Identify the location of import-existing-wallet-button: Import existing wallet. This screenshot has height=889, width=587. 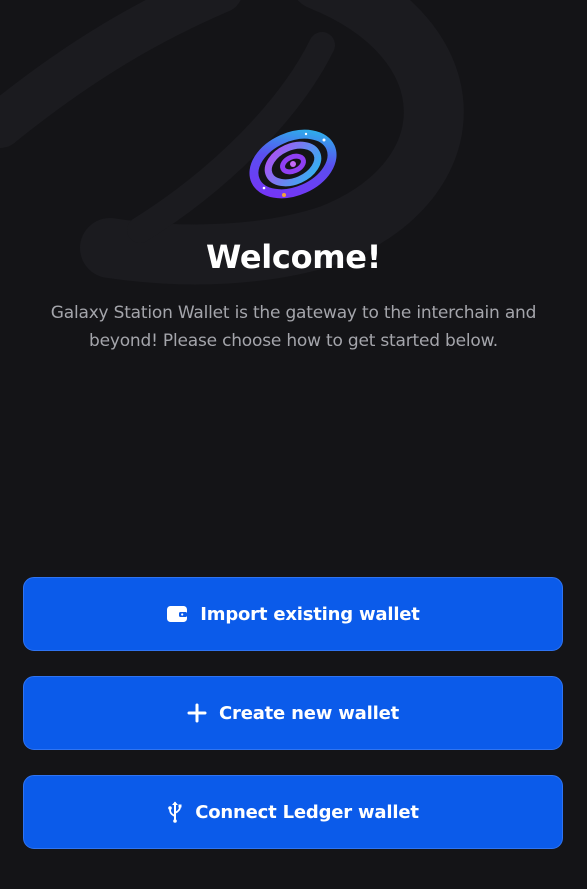
(293, 614).